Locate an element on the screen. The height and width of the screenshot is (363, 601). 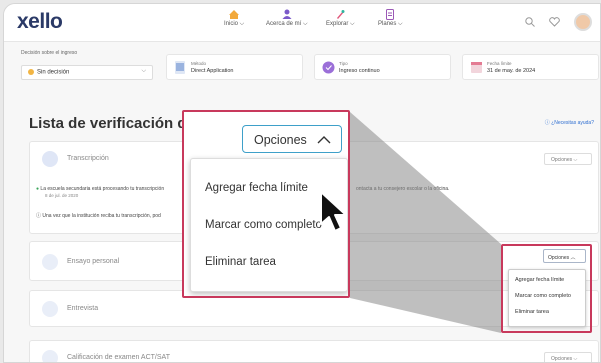
calendar-icon is located at coordinates (476, 67).